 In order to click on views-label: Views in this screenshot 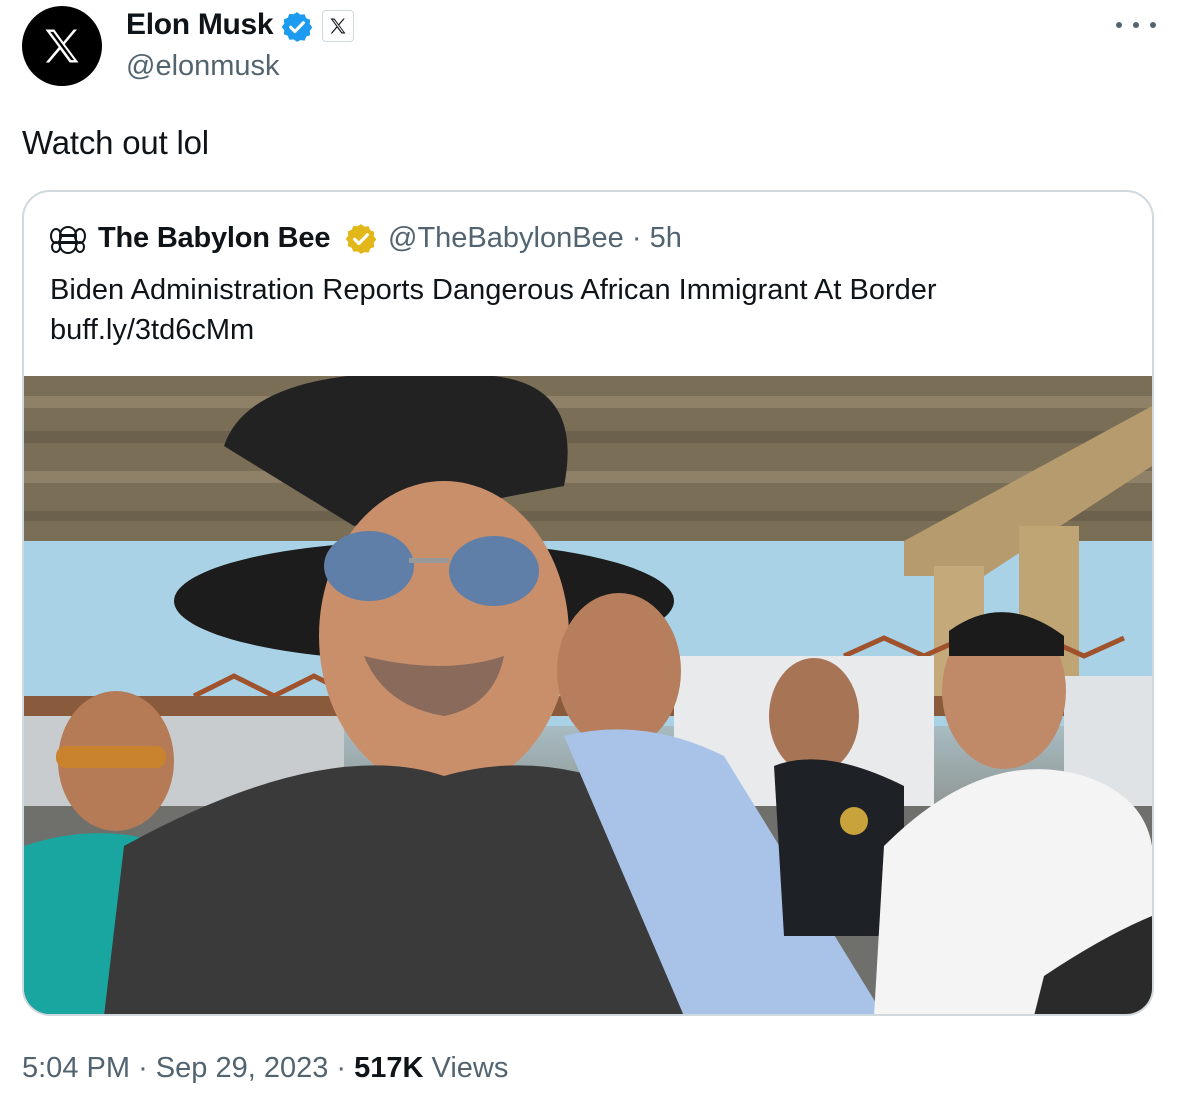, I will do `click(470, 1068)`.